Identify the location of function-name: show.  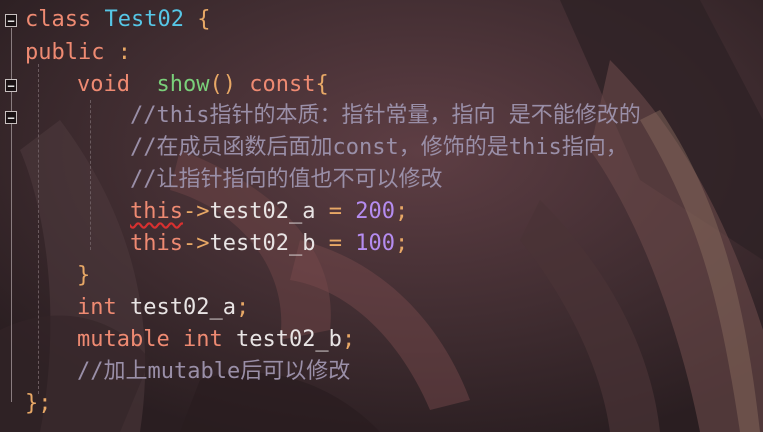
(183, 84).